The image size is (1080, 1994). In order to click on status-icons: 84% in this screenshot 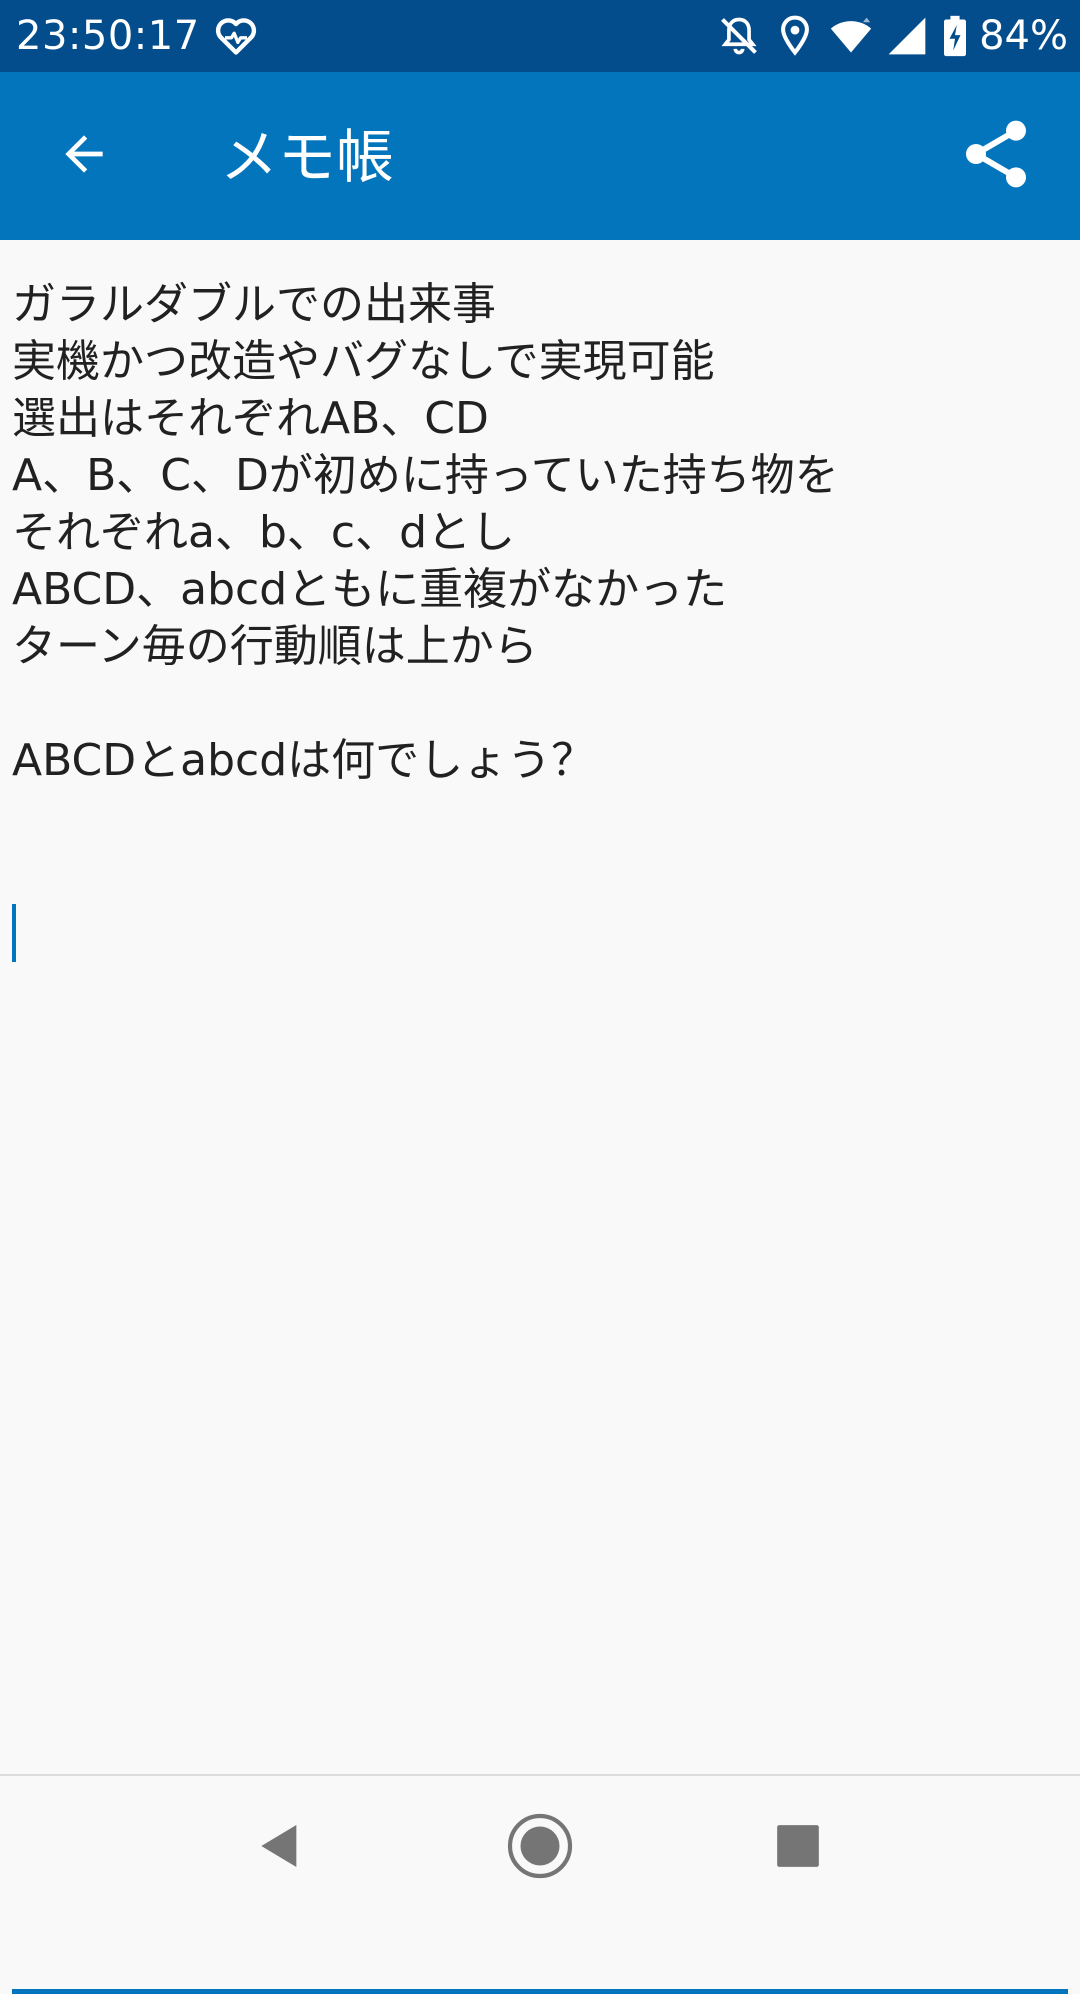, I will do `click(886, 36)`.